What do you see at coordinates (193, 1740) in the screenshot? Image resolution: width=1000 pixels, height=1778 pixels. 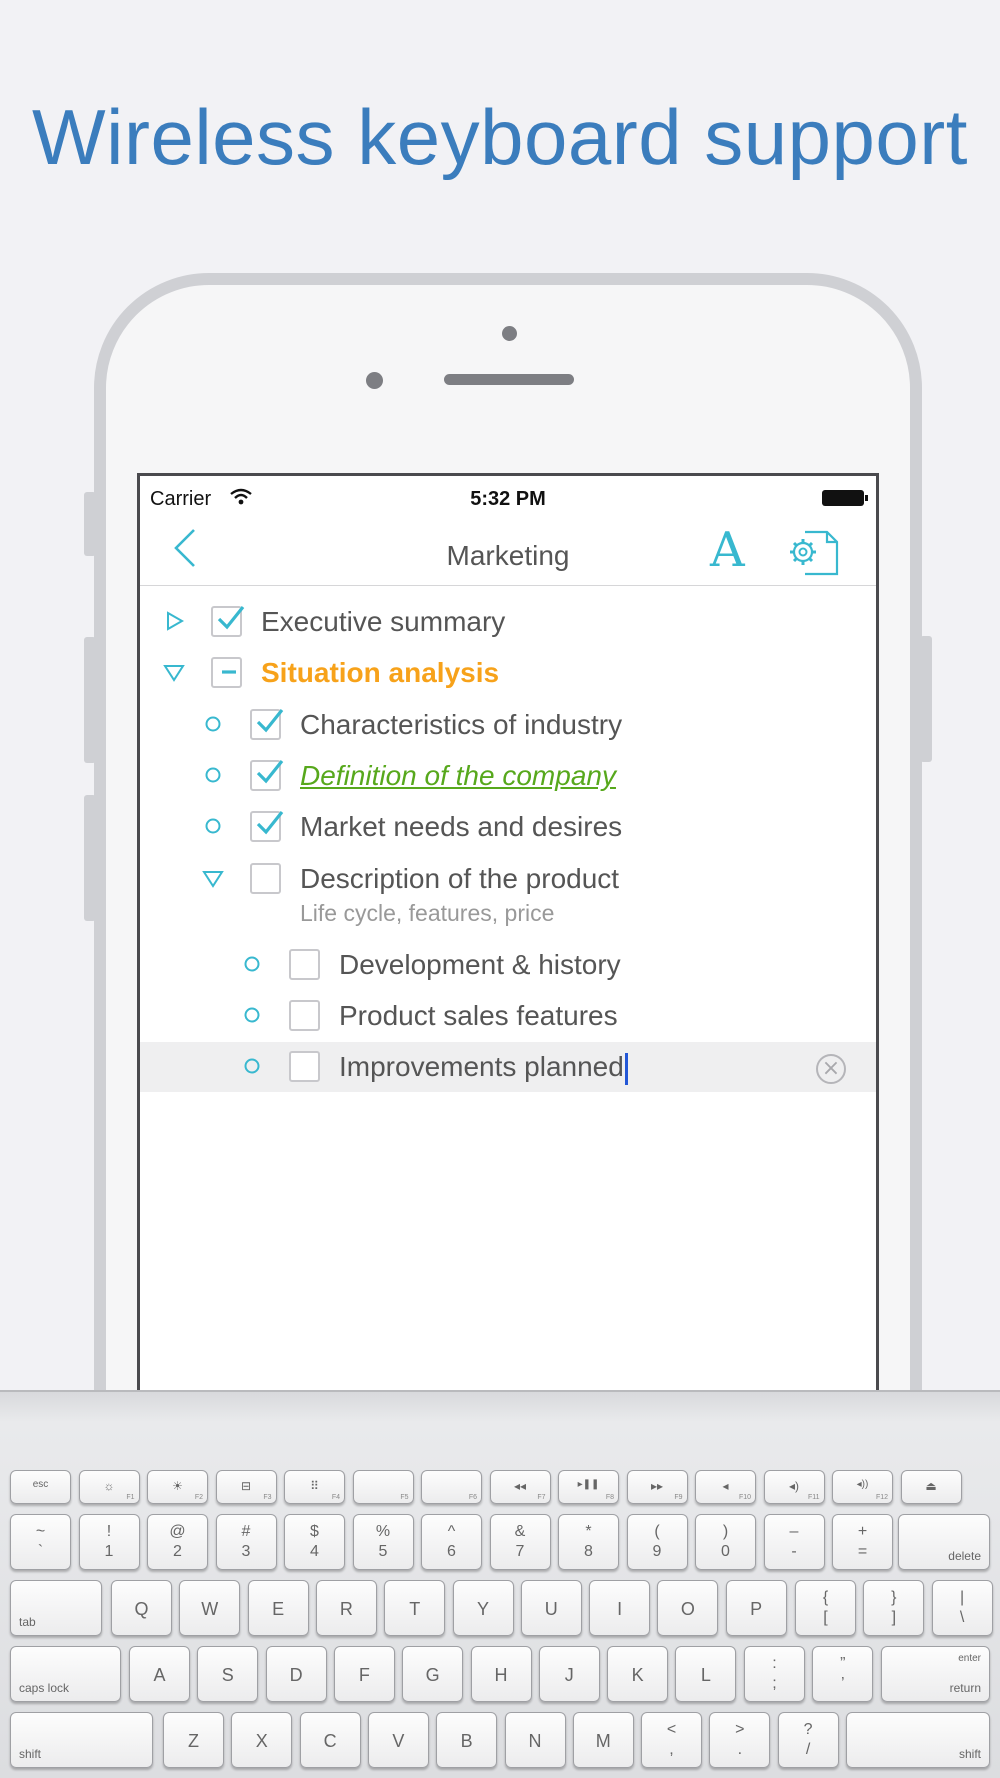 I see `key-letter: Z` at bounding box center [193, 1740].